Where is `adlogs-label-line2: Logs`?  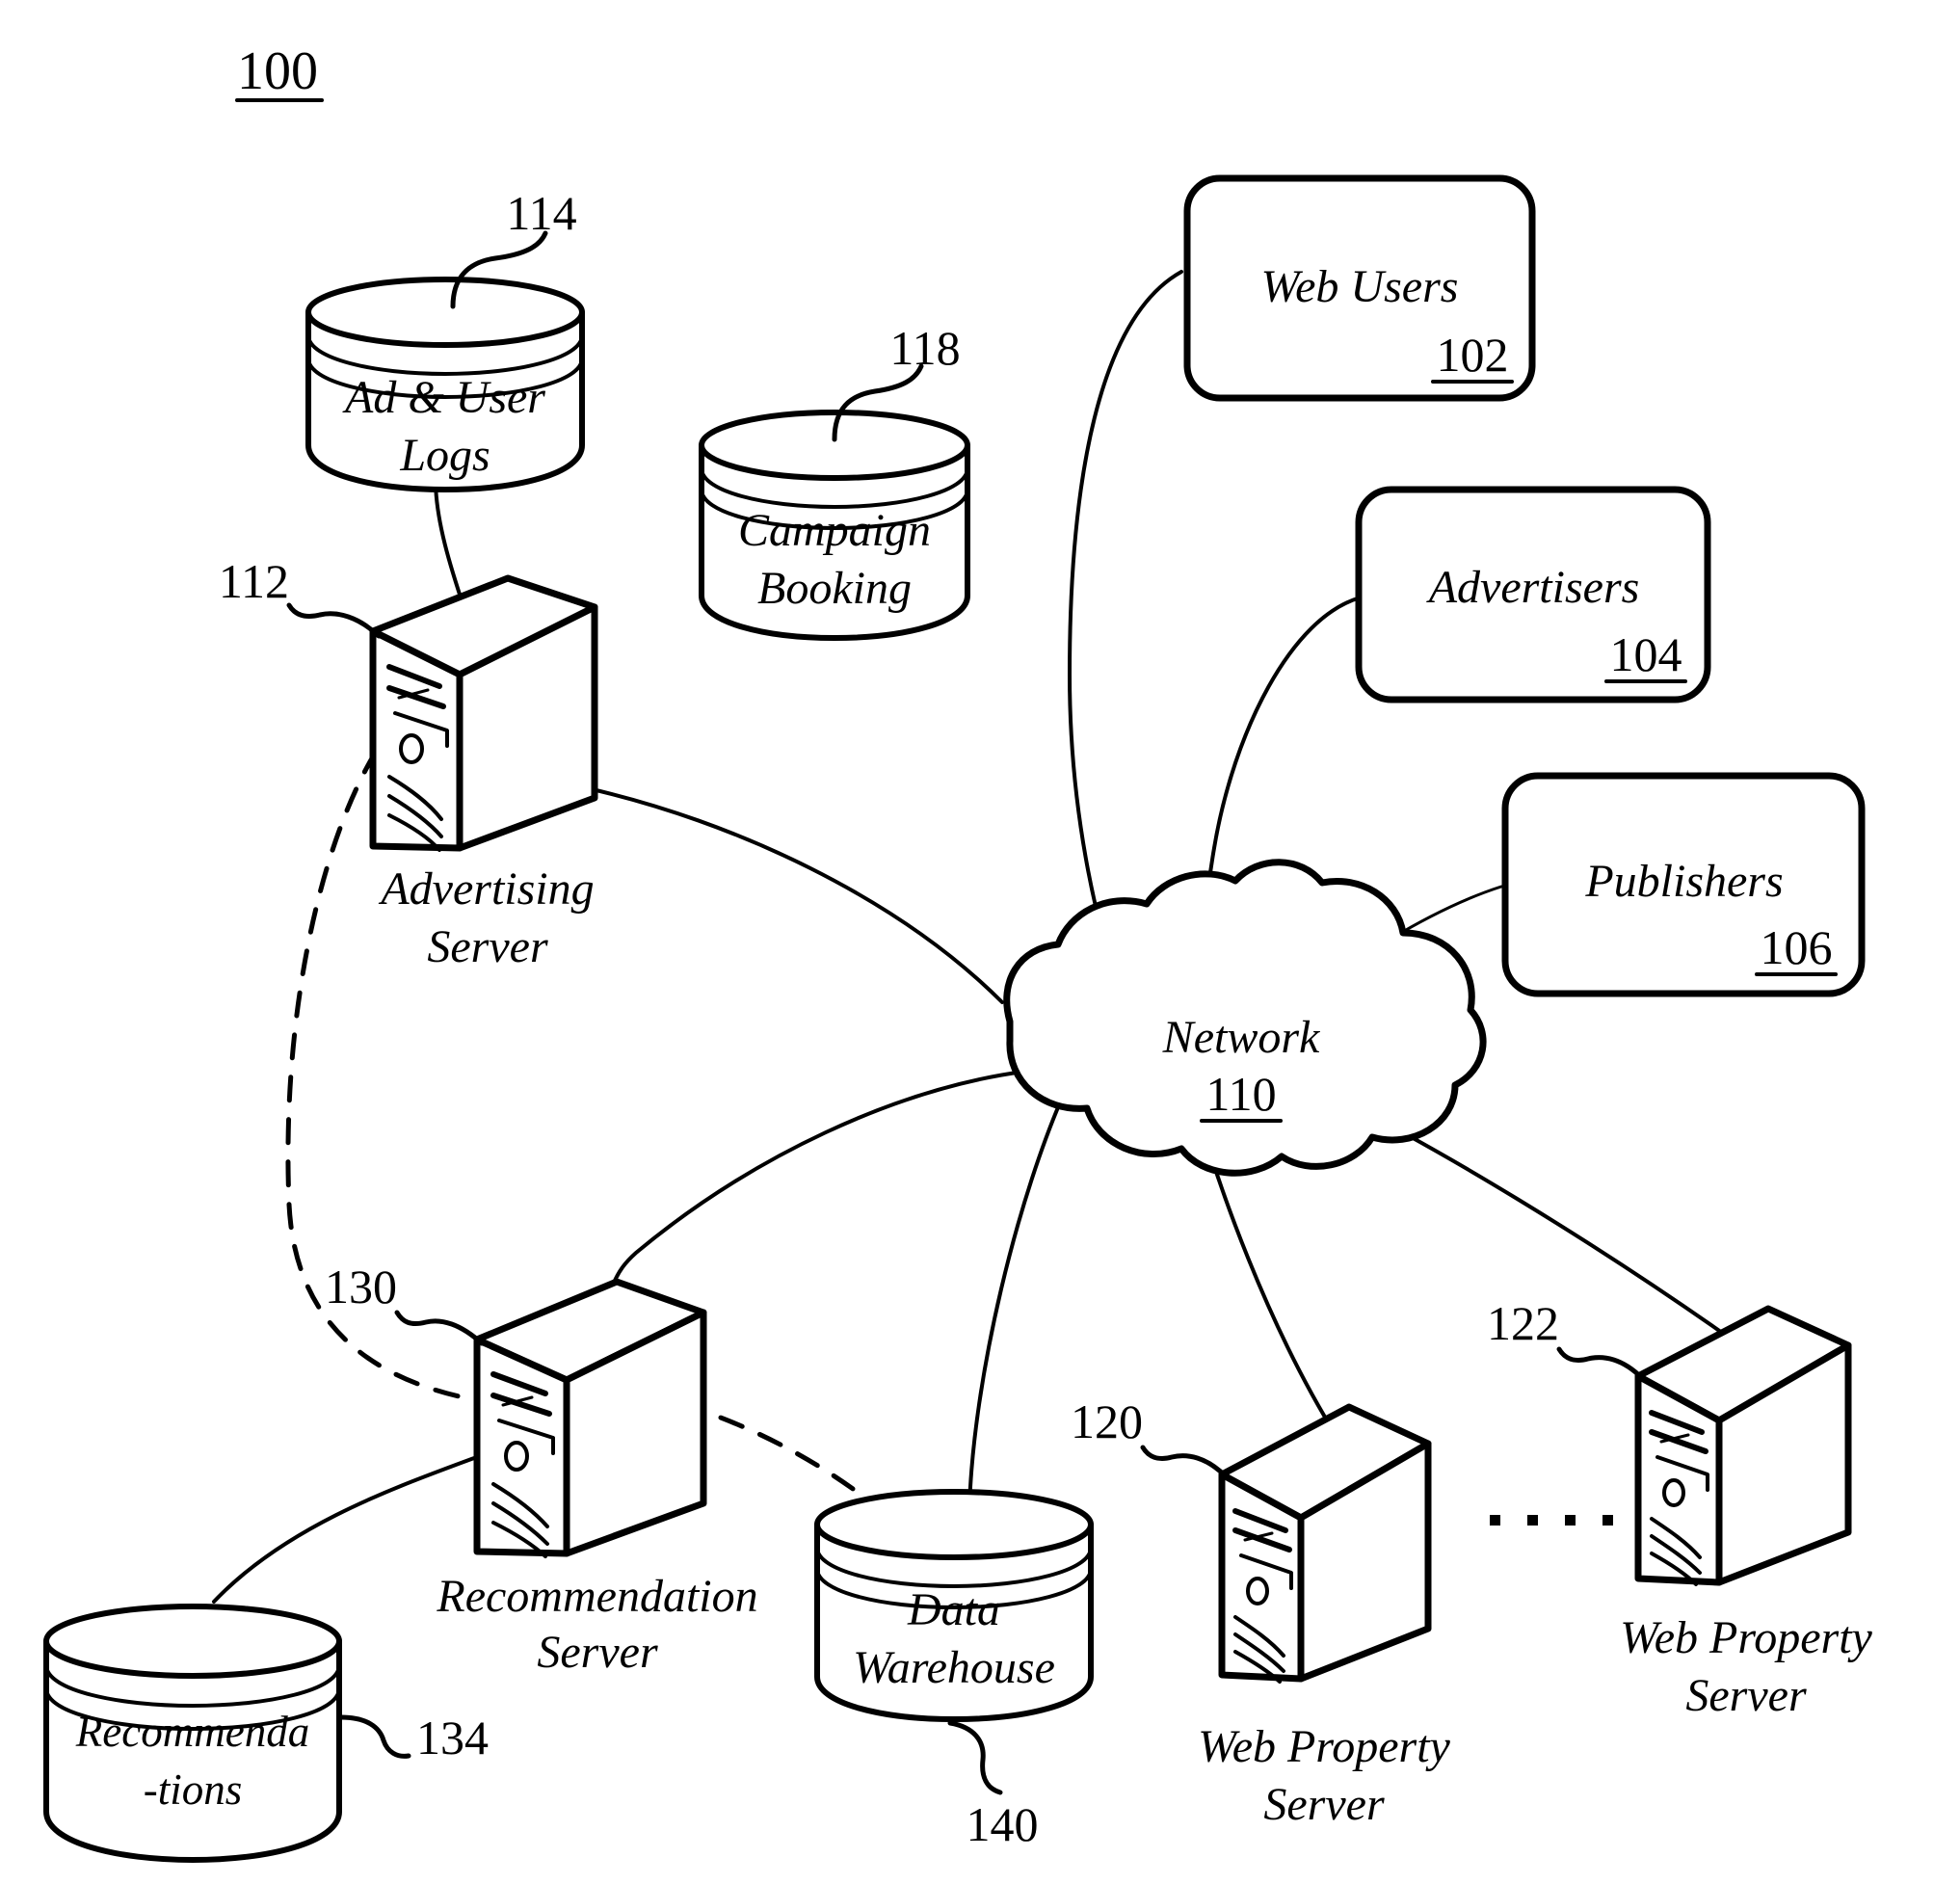 adlogs-label-line2: Logs is located at coordinates (444, 455).